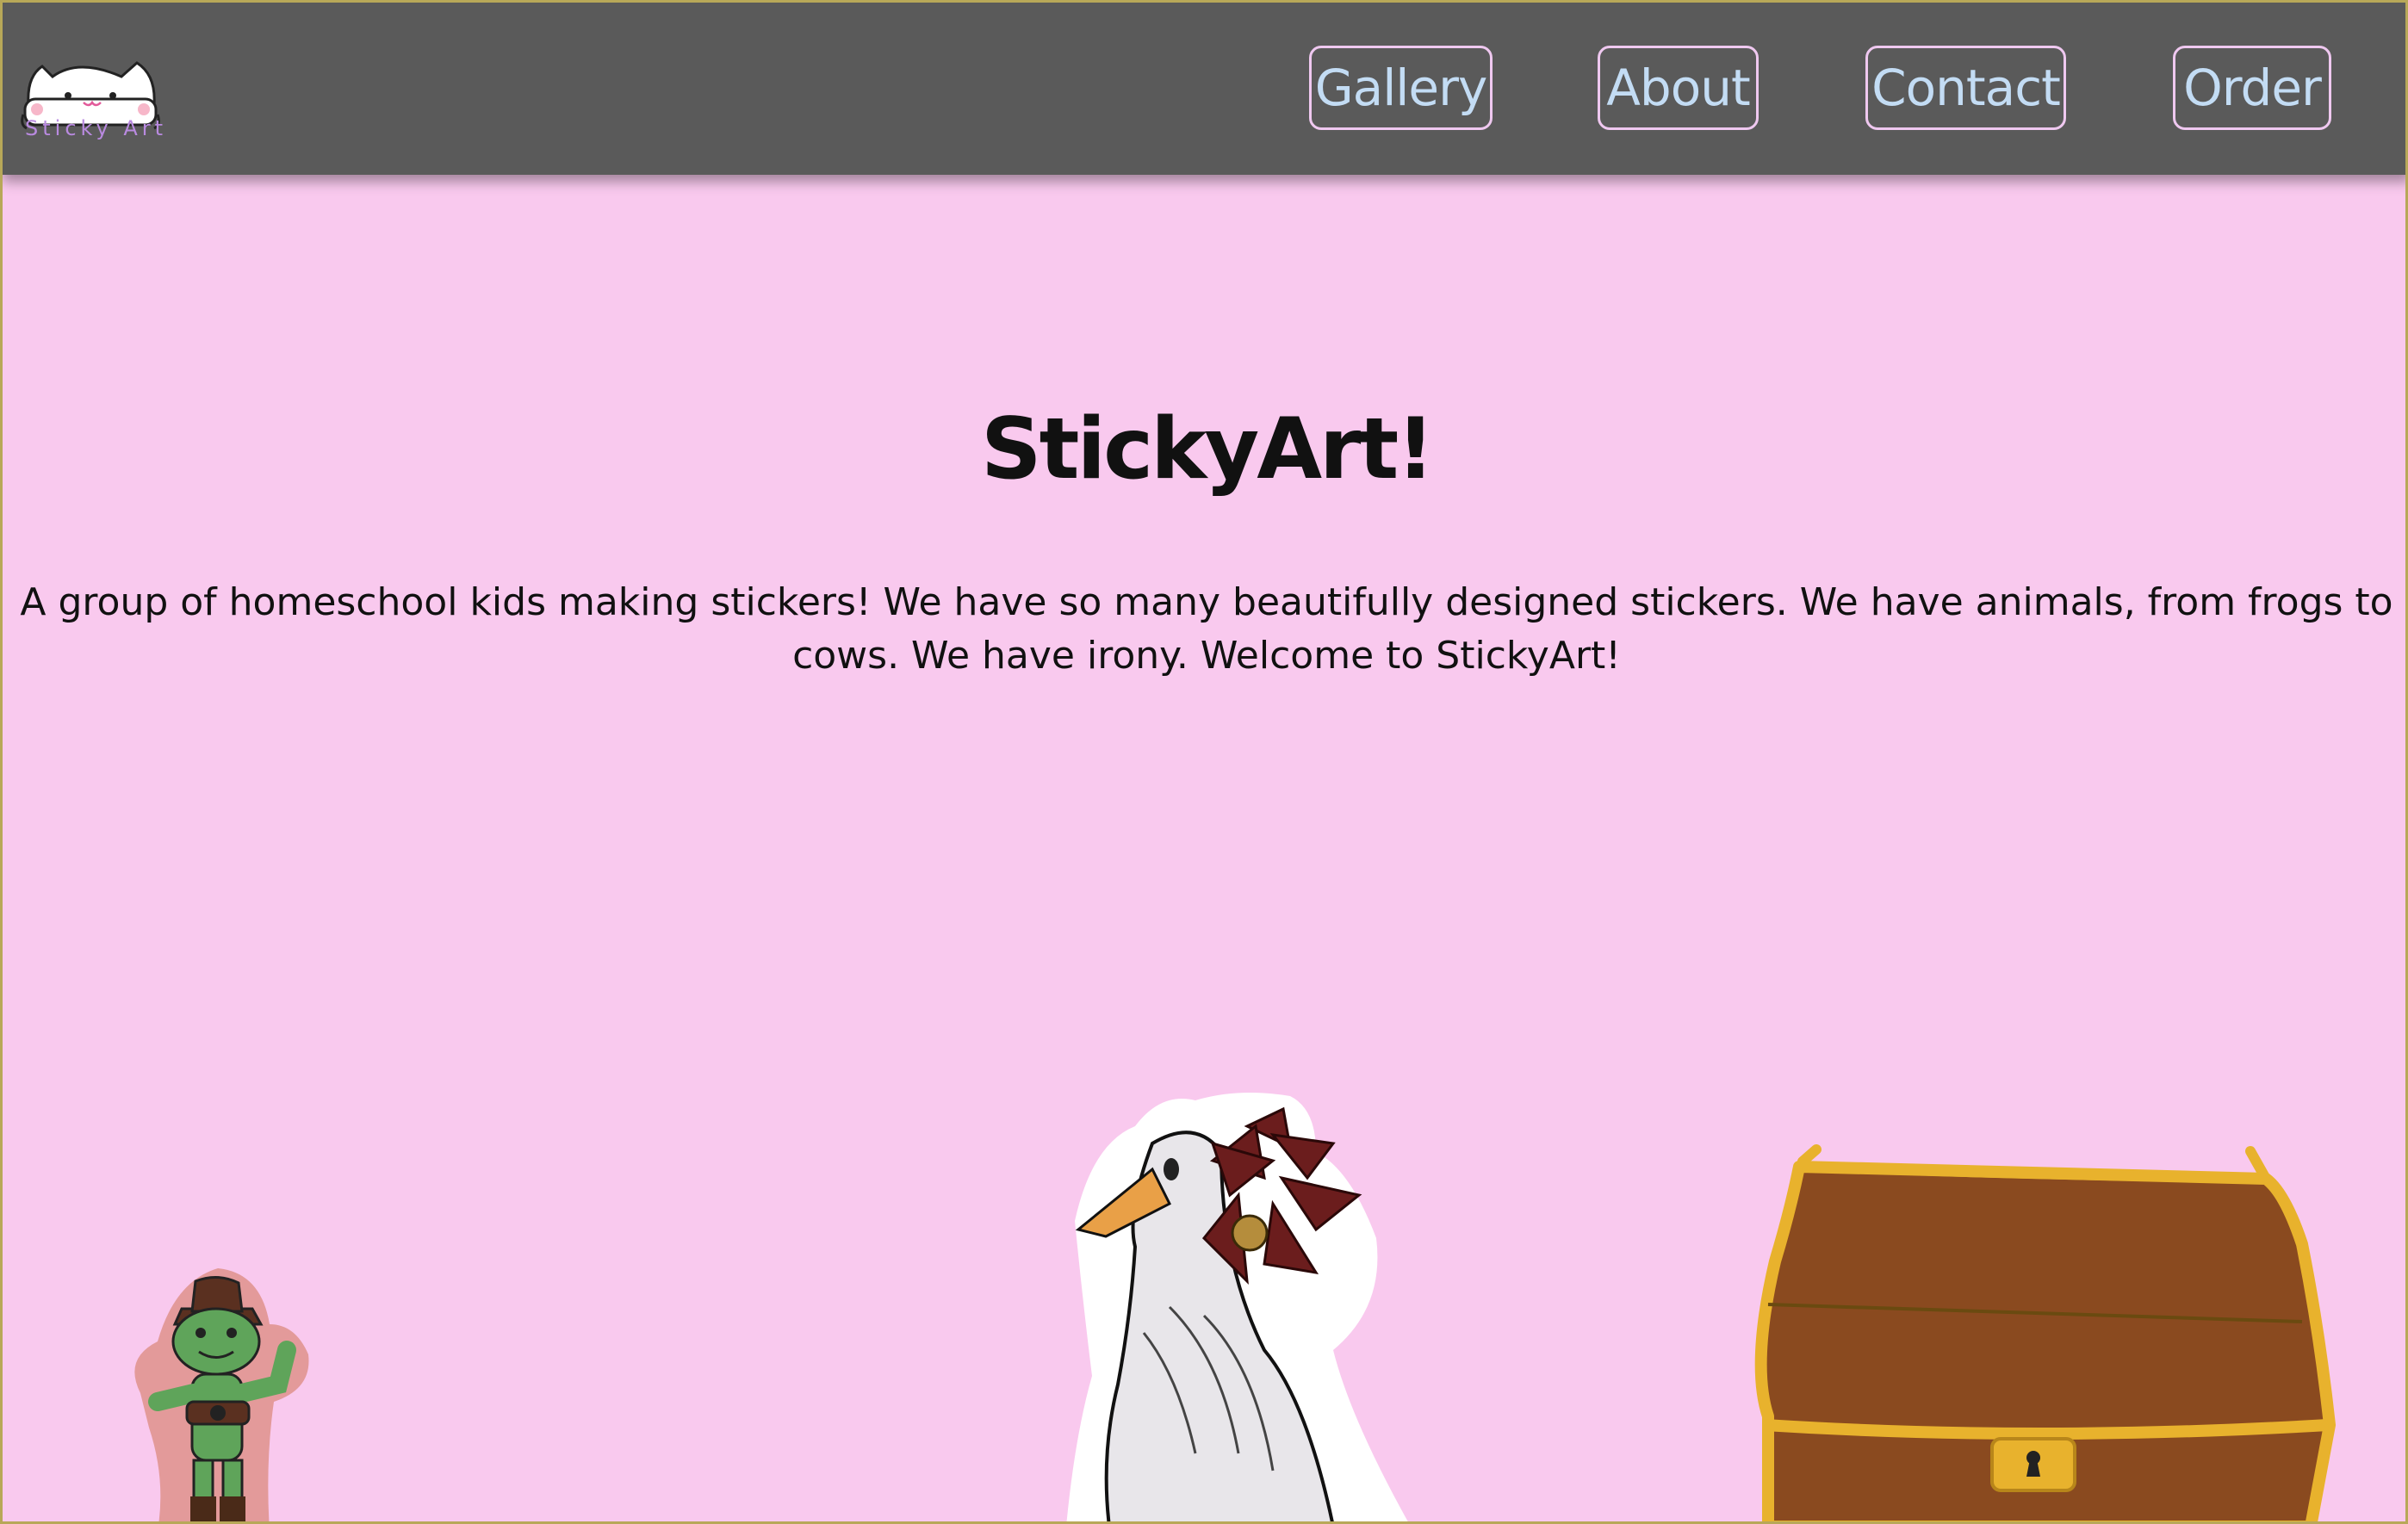  What do you see at coordinates (1208, 449) in the screenshot?
I see `page-title: StickyArt!` at bounding box center [1208, 449].